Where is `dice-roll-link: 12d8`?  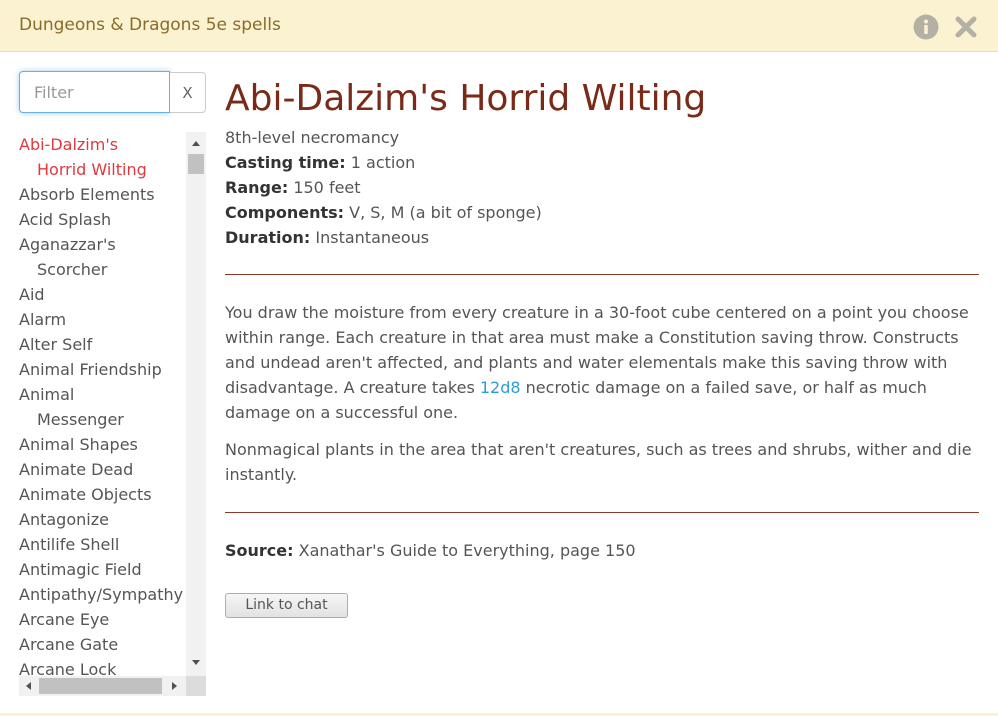
dice-roll-link: 12d8 is located at coordinates (500, 387).